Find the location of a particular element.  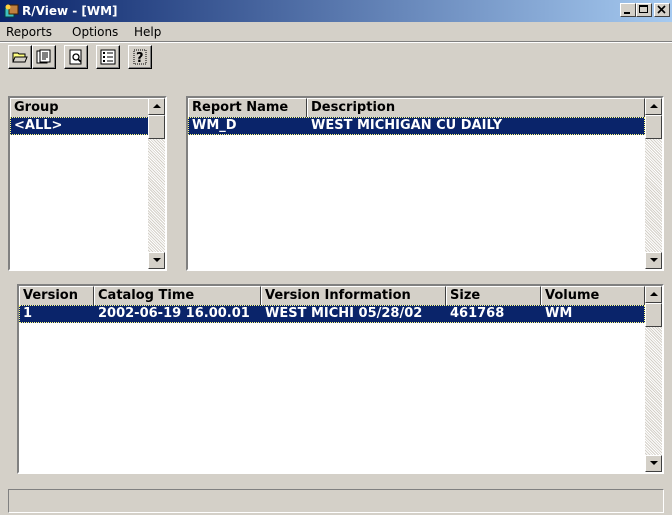

size-cell: 461768 is located at coordinates (477, 313).